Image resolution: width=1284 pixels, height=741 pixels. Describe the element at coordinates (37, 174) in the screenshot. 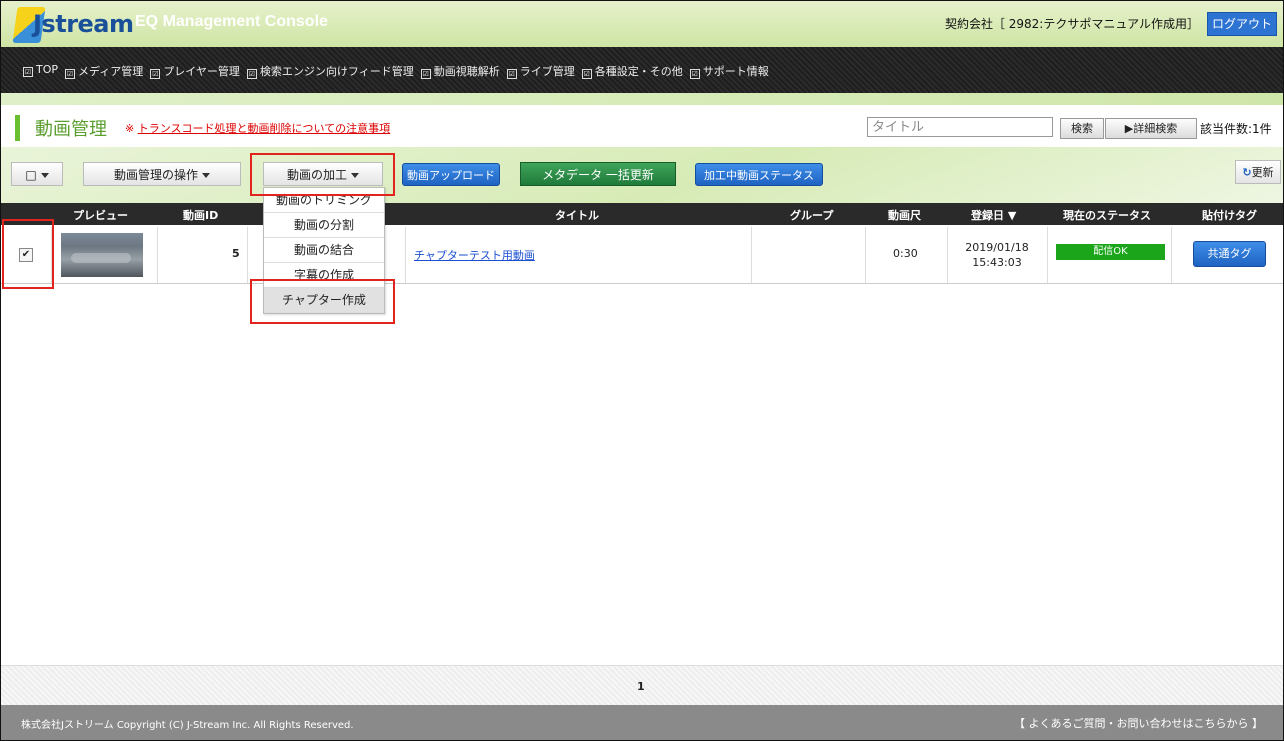

I see `select-all-dropdown: □` at that location.